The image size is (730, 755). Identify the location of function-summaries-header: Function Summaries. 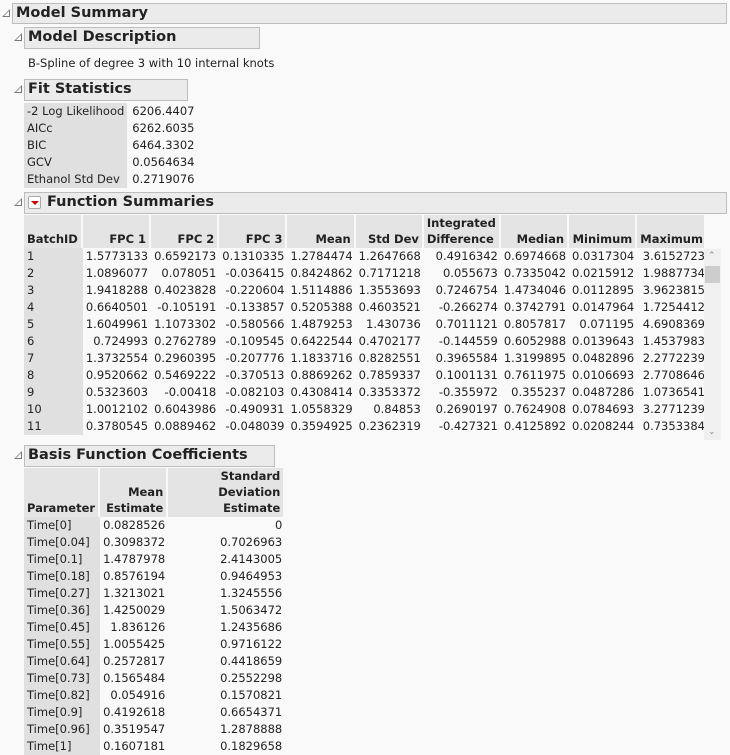
(375, 203).